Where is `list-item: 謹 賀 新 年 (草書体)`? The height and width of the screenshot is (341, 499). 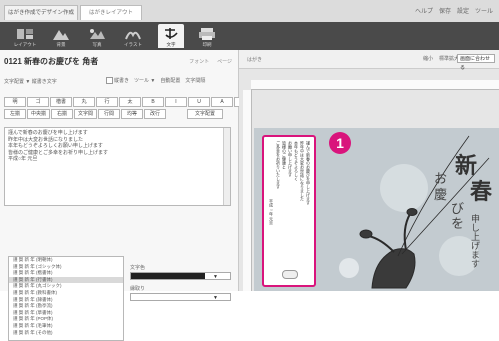 list-item: 謹 賀 新 年 (草書体) is located at coordinates (66, 313).